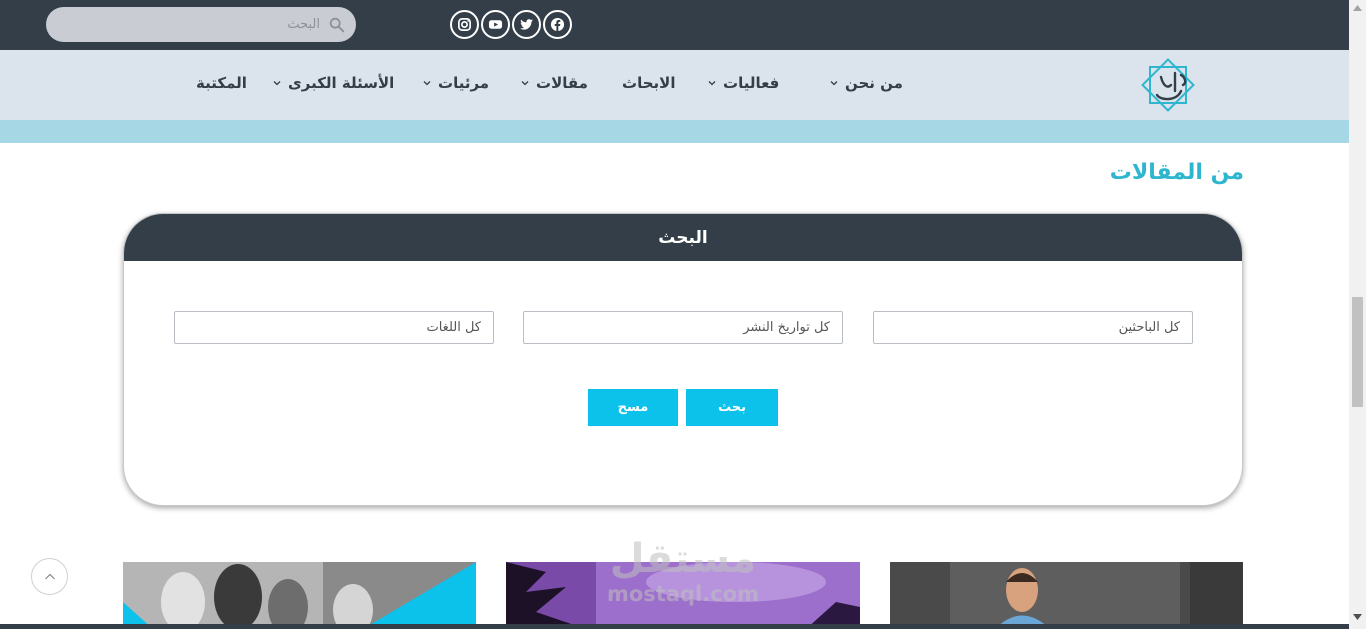 This screenshot has width=1366, height=629. What do you see at coordinates (334, 327) in the screenshot?
I see `language-select: كل اللغات` at bounding box center [334, 327].